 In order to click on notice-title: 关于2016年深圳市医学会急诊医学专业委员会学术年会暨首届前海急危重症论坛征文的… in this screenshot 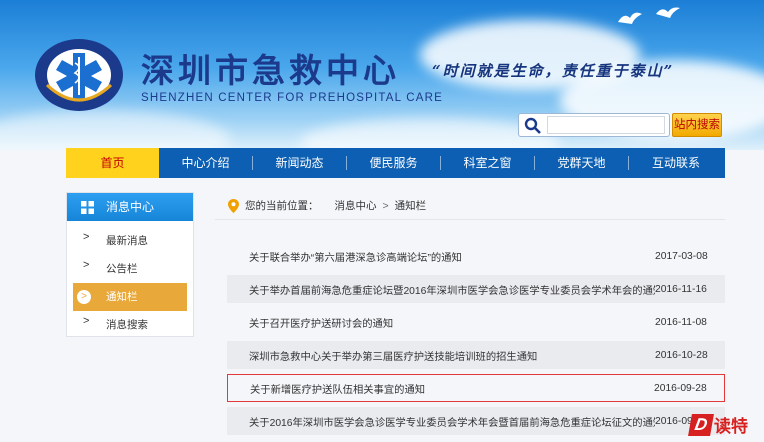, I will do `click(441, 421)`.